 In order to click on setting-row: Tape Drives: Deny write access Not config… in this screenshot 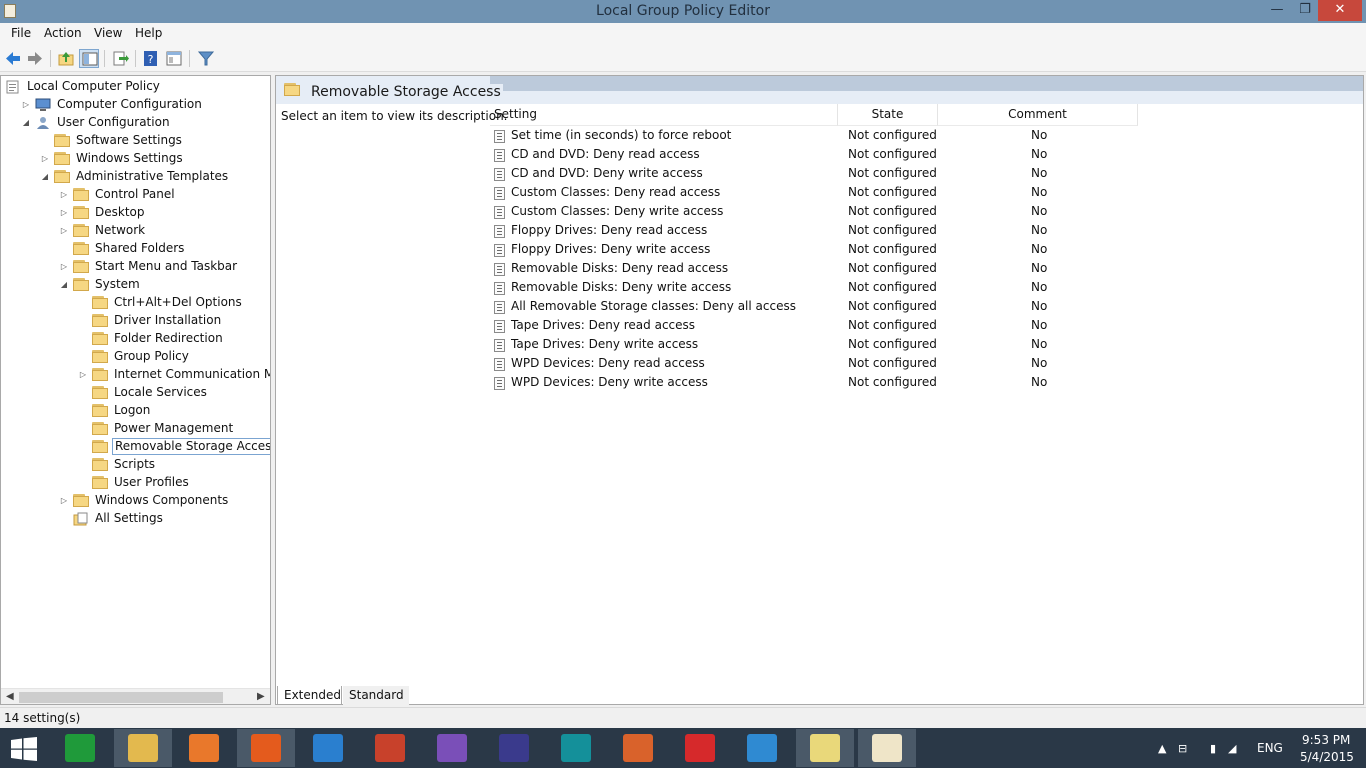, I will do `click(920, 345)`.